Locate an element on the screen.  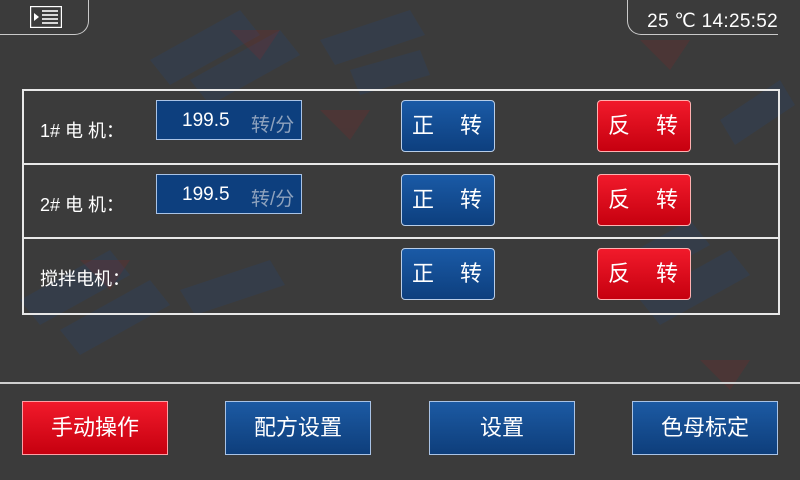
motor-1-label: 1# 电 机： is located at coordinates (82, 131).